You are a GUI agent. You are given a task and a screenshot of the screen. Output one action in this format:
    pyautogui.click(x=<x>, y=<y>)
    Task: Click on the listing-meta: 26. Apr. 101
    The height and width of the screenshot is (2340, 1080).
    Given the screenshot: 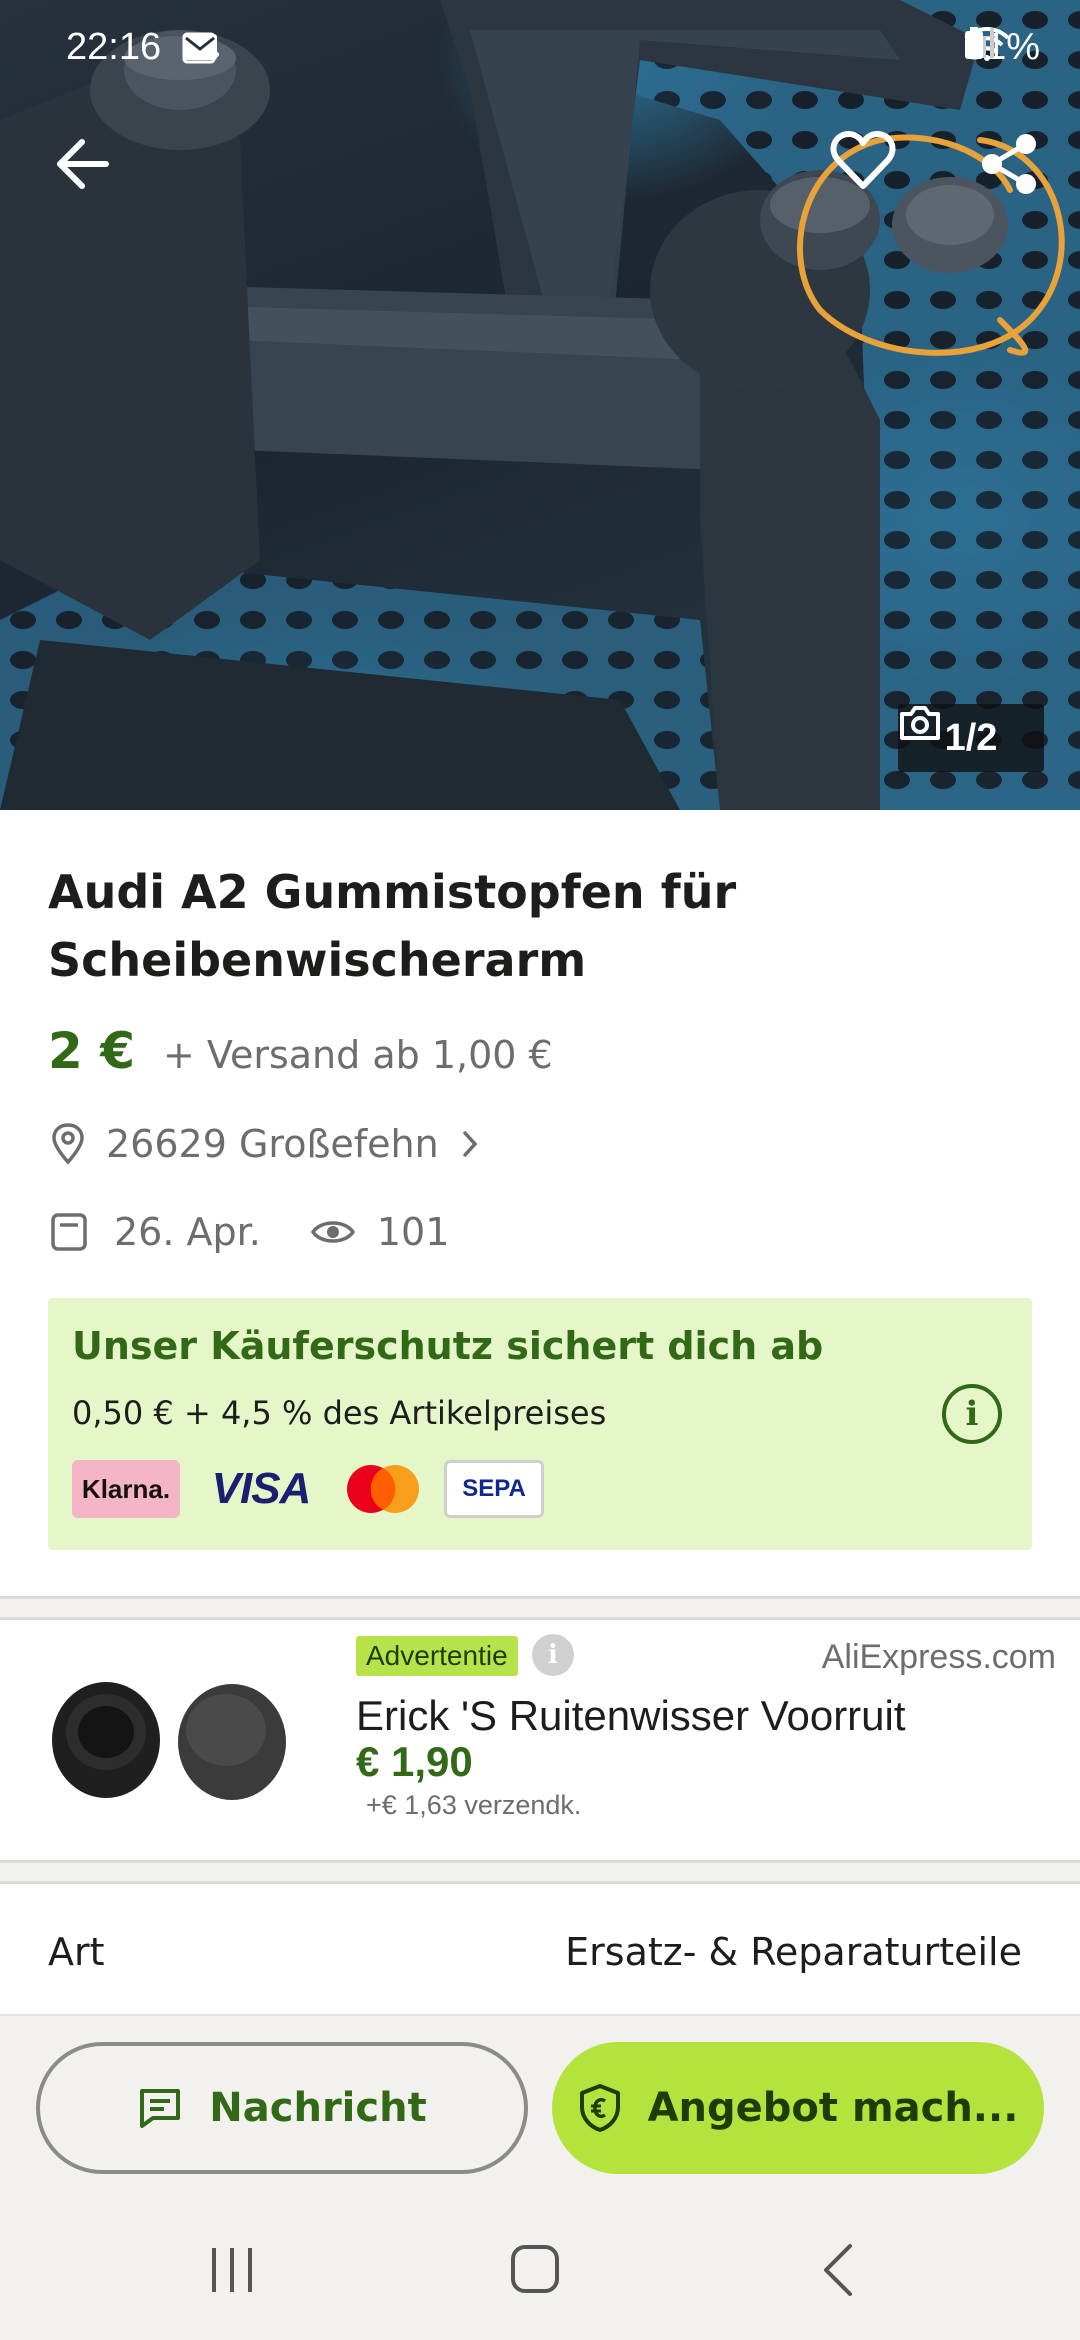 What is the action you would take?
    pyautogui.click(x=249, y=1232)
    